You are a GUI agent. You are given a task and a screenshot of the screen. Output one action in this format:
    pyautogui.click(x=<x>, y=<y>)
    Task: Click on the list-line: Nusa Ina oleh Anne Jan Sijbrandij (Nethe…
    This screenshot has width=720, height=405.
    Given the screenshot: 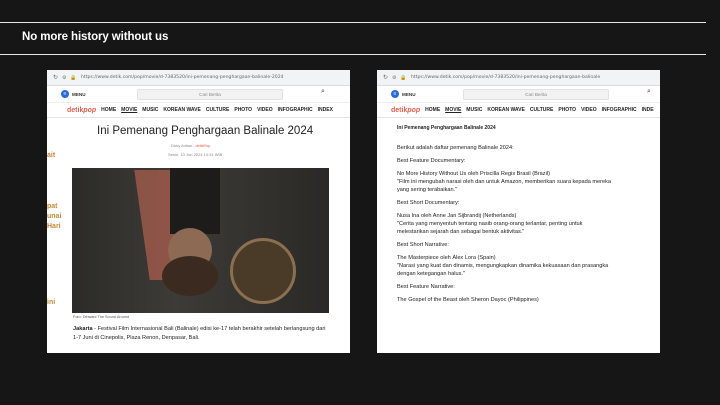 What is the action you would take?
    pyautogui.click(x=457, y=216)
    